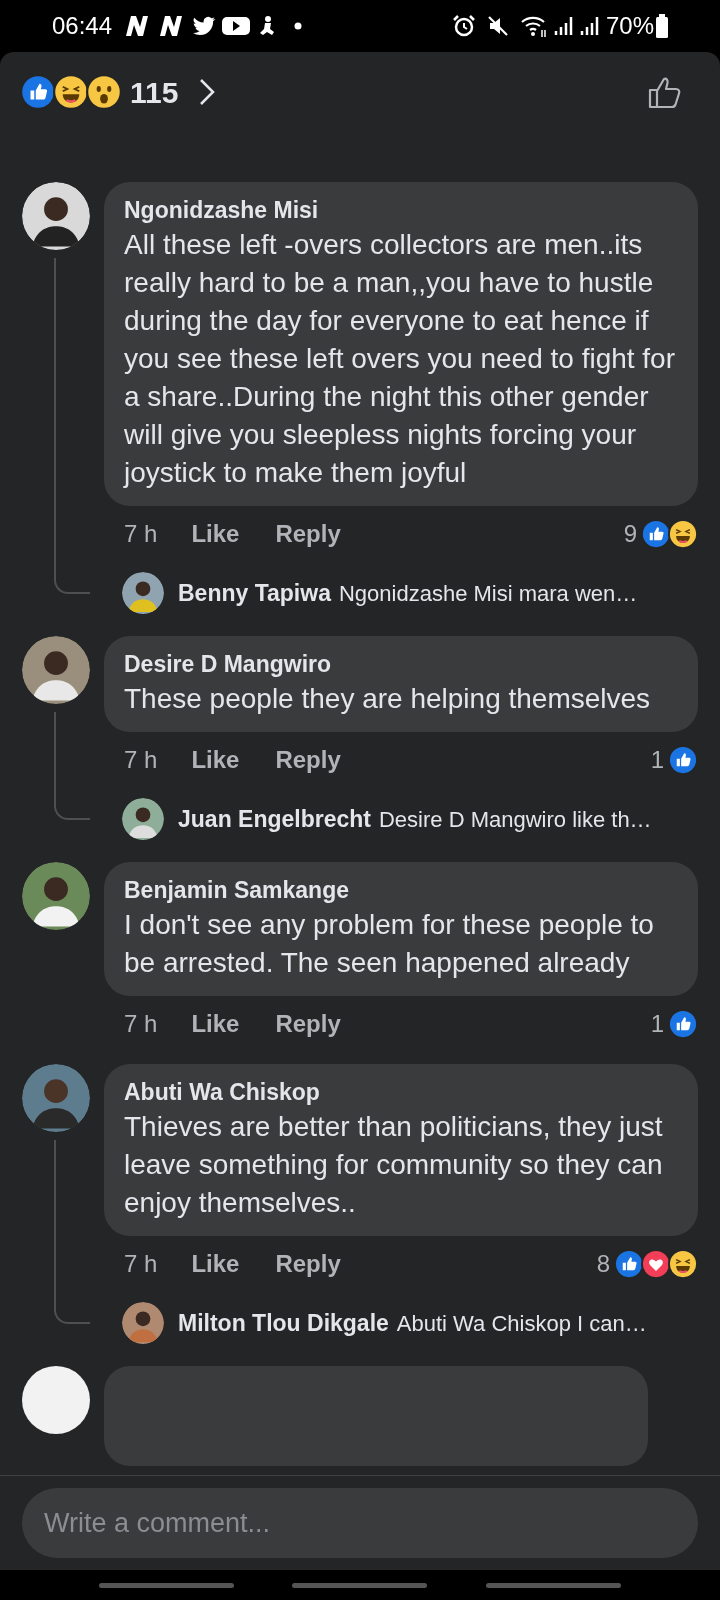  Describe the element at coordinates (394, 1165) in the screenshot. I see `comment-text: Thieves are better than politicians, they just leave something for community so they can enjoy themselves..` at that location.